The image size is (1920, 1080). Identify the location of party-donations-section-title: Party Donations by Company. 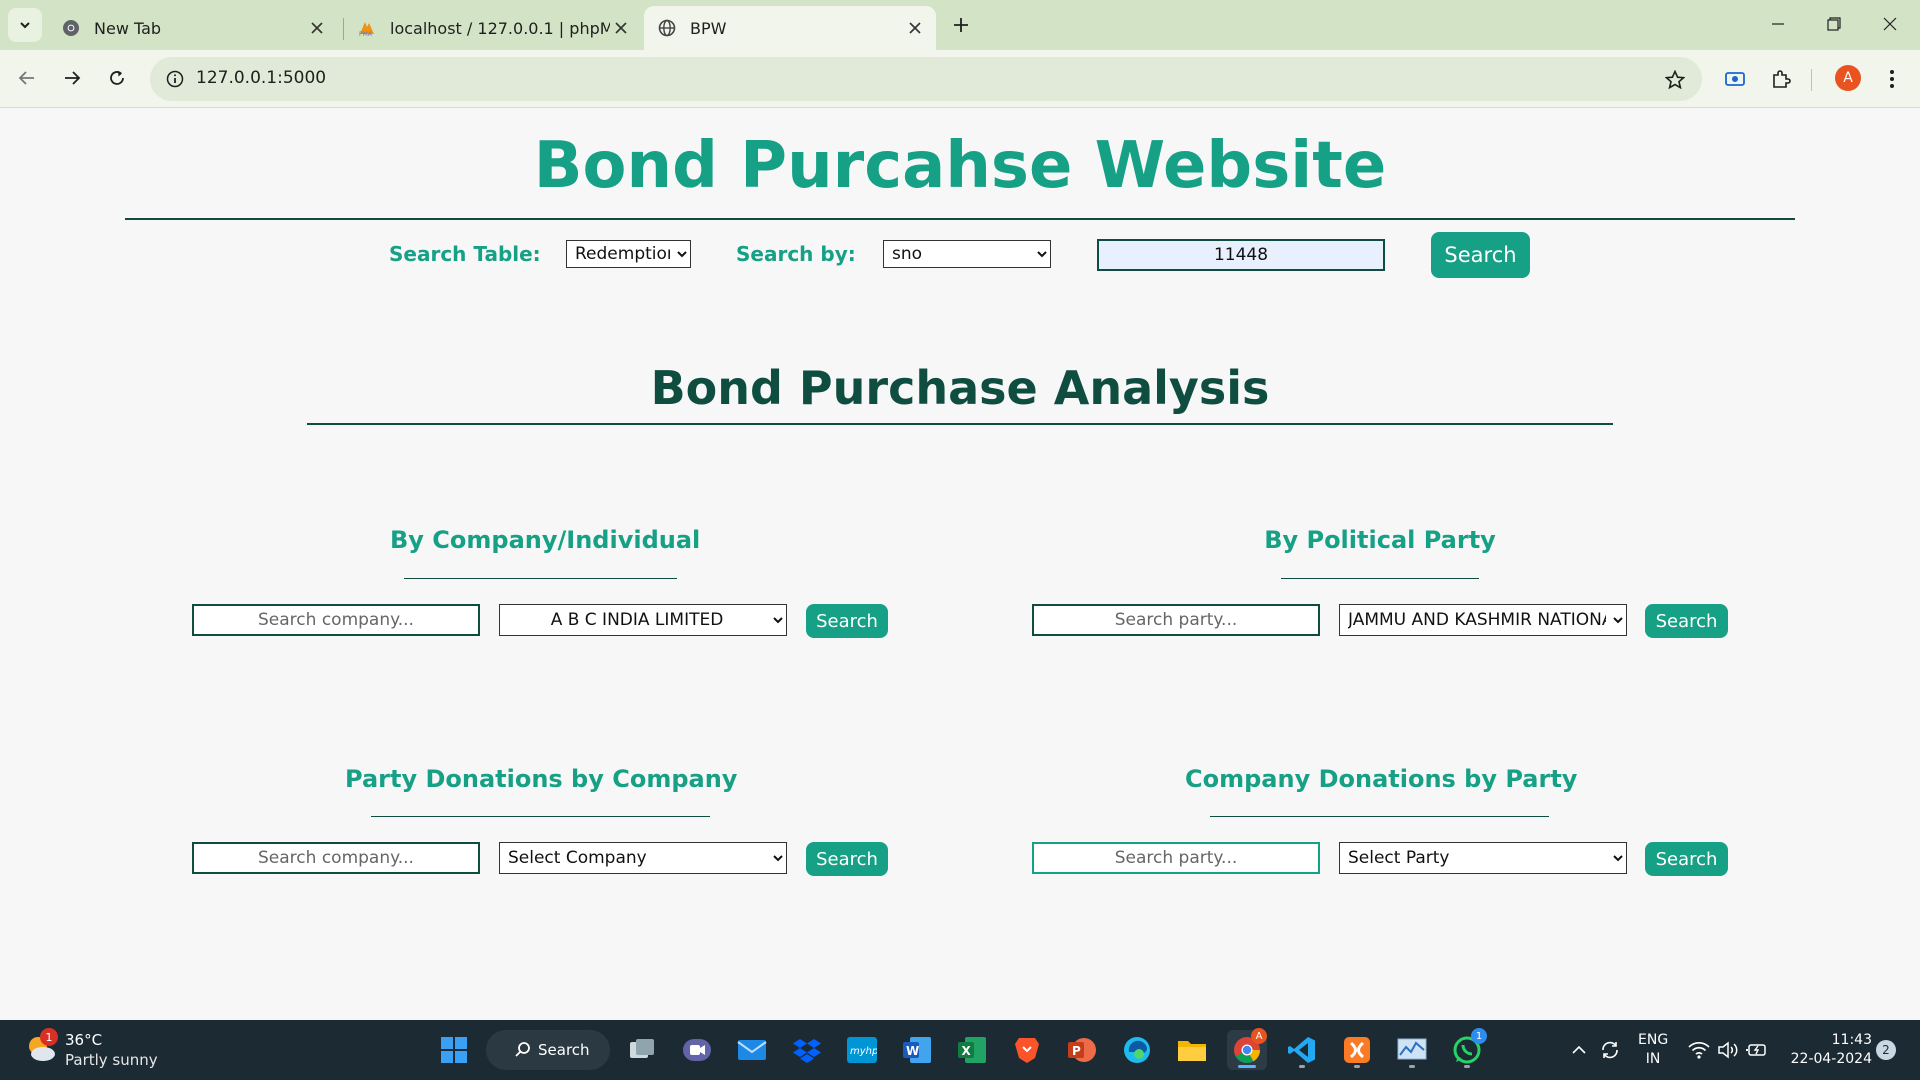
(541, 779).